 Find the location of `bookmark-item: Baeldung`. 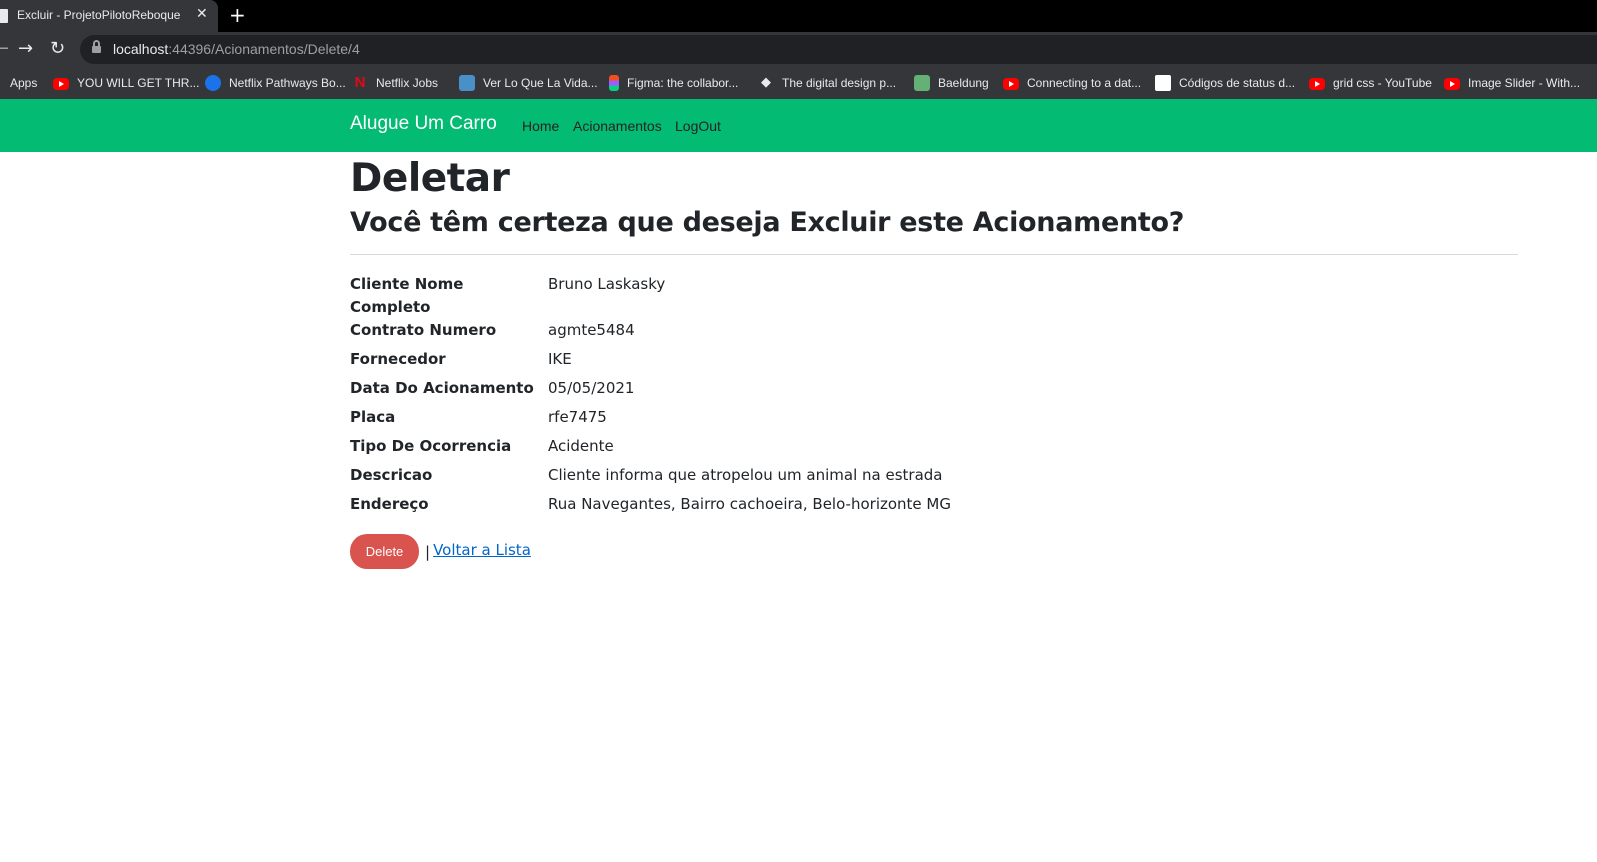

bookmark-item: Baeldung is located at coordinates (951, 83).